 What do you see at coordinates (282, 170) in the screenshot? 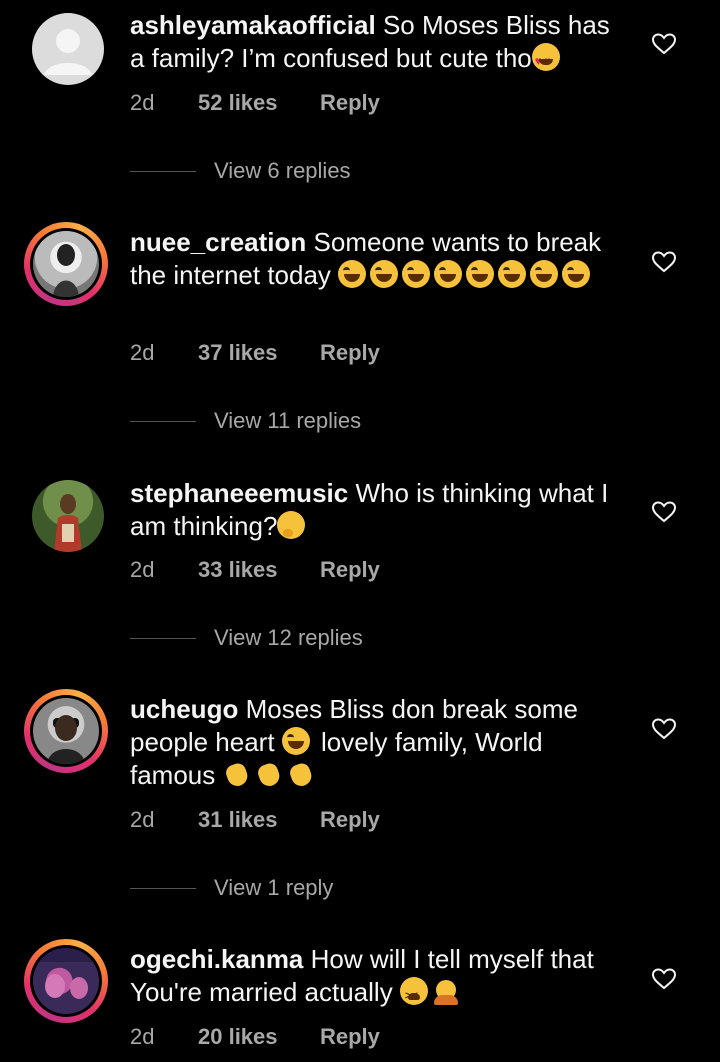
I see `view-replies-label: View 6 replies` at bounding box center [282, 170].